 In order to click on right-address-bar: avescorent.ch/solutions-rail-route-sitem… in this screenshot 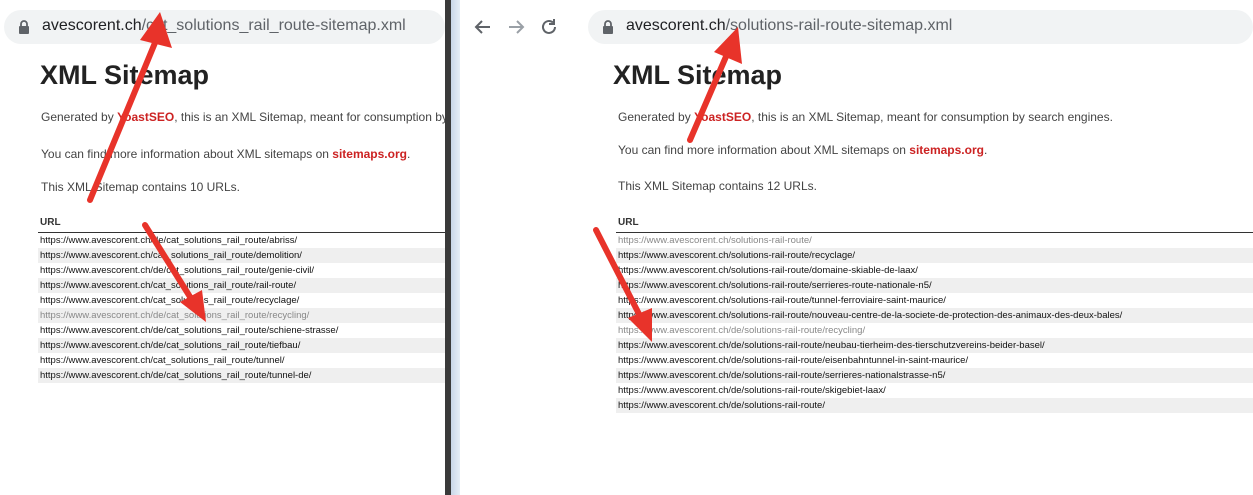, I will do `click(920, 27)`.